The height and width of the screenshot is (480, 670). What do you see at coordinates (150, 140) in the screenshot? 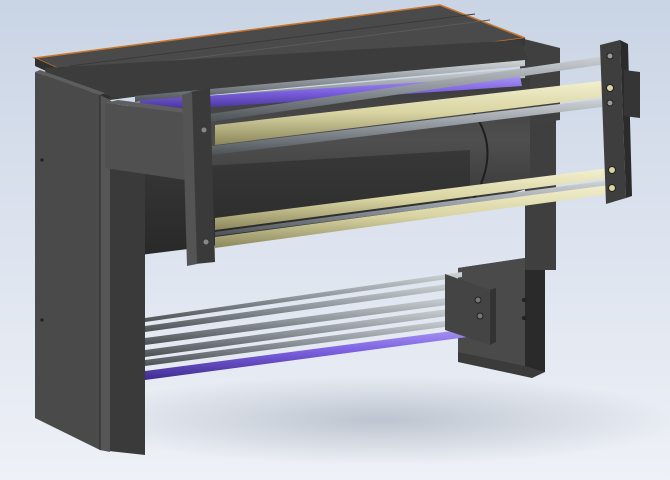
I see `left-bracket` at bounding box center [150, 140].